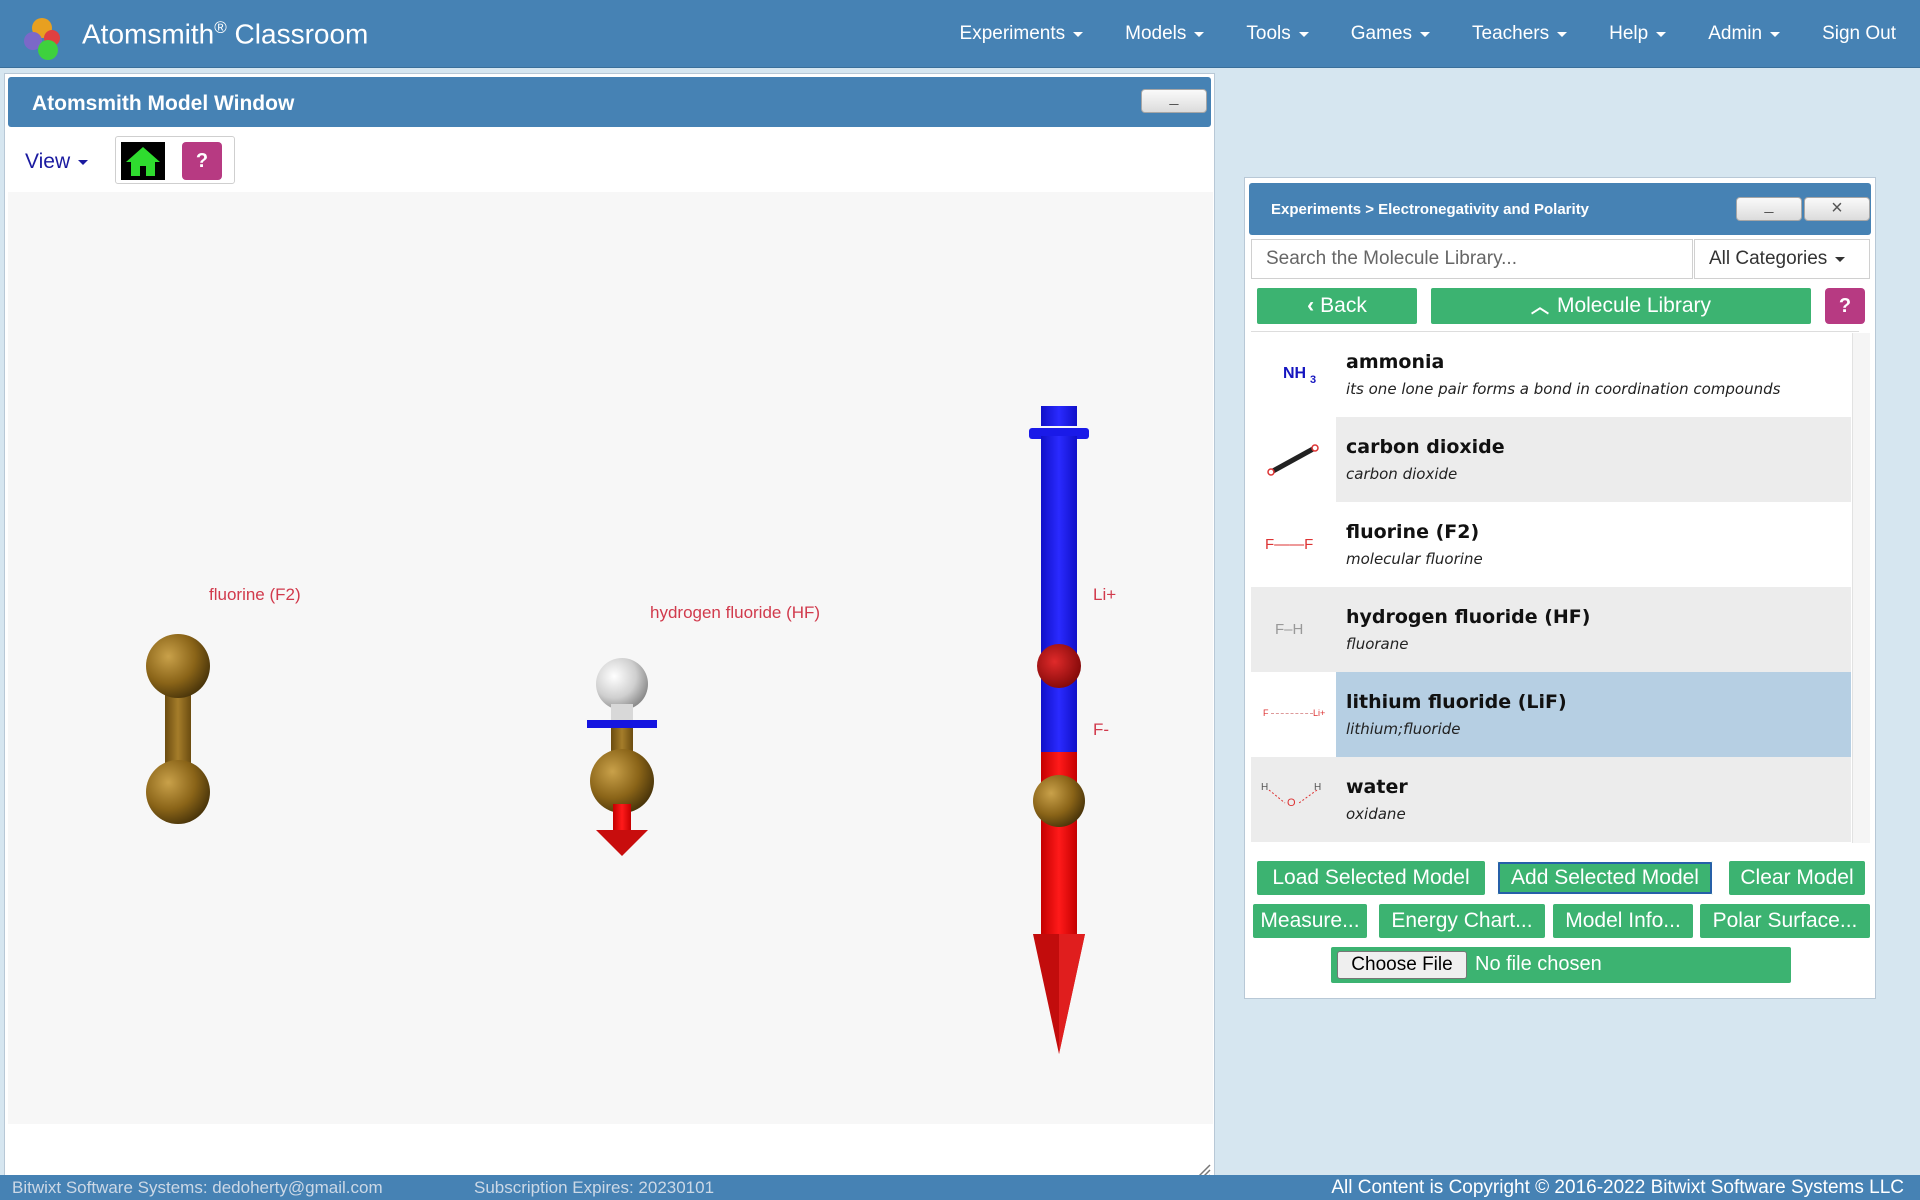  What do you see at coordinates (1551, 544) in the screenshot?
I see `list-item: F——F fluorine (F2) molecular fluorine` at bounding box center [1551, 544].